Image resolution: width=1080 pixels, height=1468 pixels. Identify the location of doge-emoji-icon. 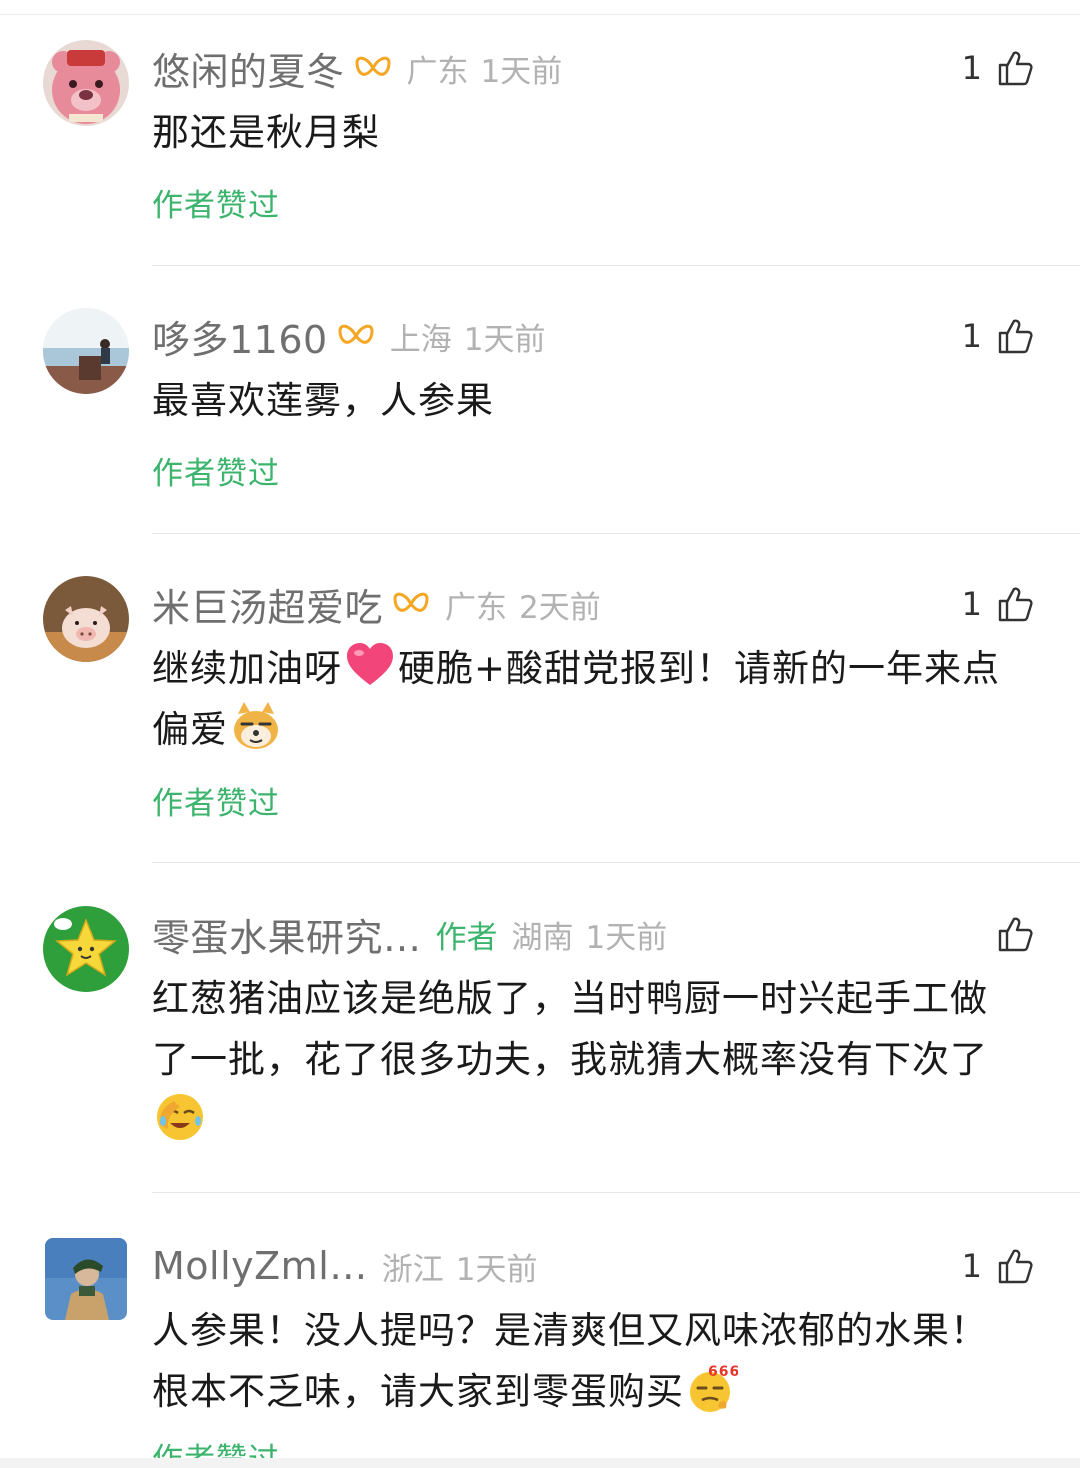
(256, 726).